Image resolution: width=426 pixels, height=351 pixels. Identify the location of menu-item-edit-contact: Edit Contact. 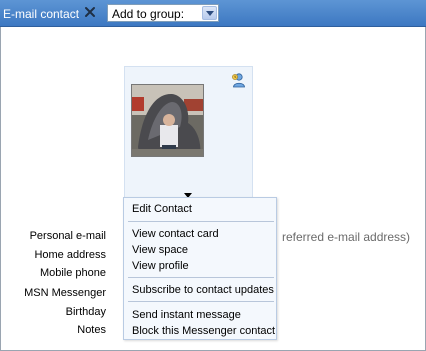
(162, 209).